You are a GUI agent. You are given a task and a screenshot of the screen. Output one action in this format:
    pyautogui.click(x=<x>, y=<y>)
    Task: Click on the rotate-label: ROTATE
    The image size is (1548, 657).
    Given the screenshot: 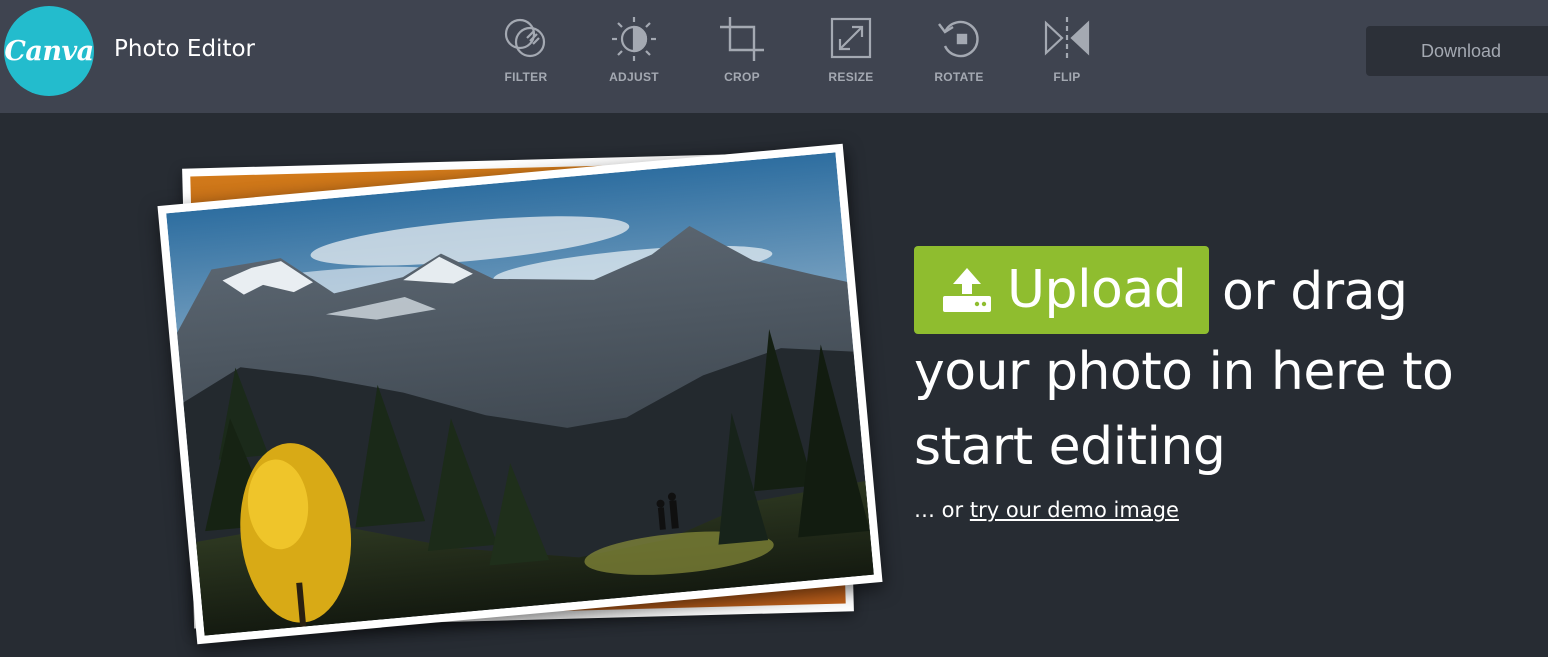 What is the action you would take?
    pyautogui.click(x=959, y=77)
    